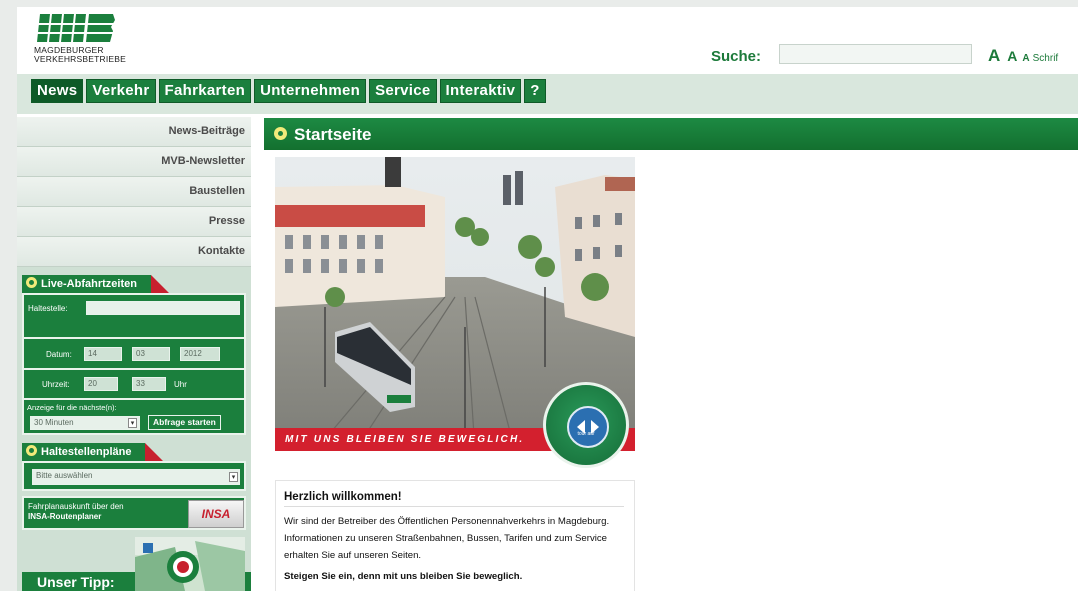 The height and width of the screenshot is (591, 1078). I want to click on font-size-medium-button: A, so click(1012, 56).